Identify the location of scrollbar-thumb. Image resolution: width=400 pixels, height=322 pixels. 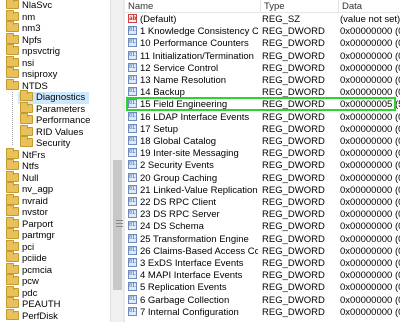
(118, 225).